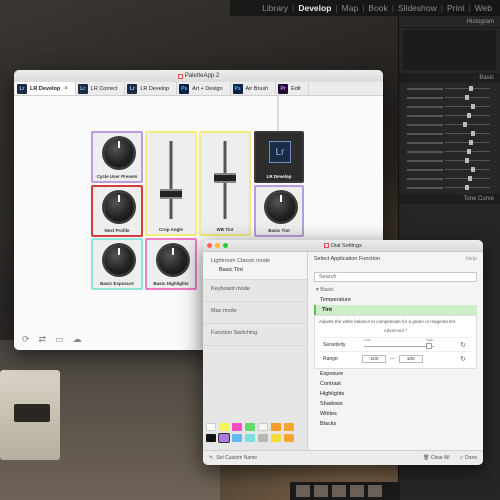 This screenshot has height=500, width=500. I want to click on pencil-icon: ✎, so click(211, 458).